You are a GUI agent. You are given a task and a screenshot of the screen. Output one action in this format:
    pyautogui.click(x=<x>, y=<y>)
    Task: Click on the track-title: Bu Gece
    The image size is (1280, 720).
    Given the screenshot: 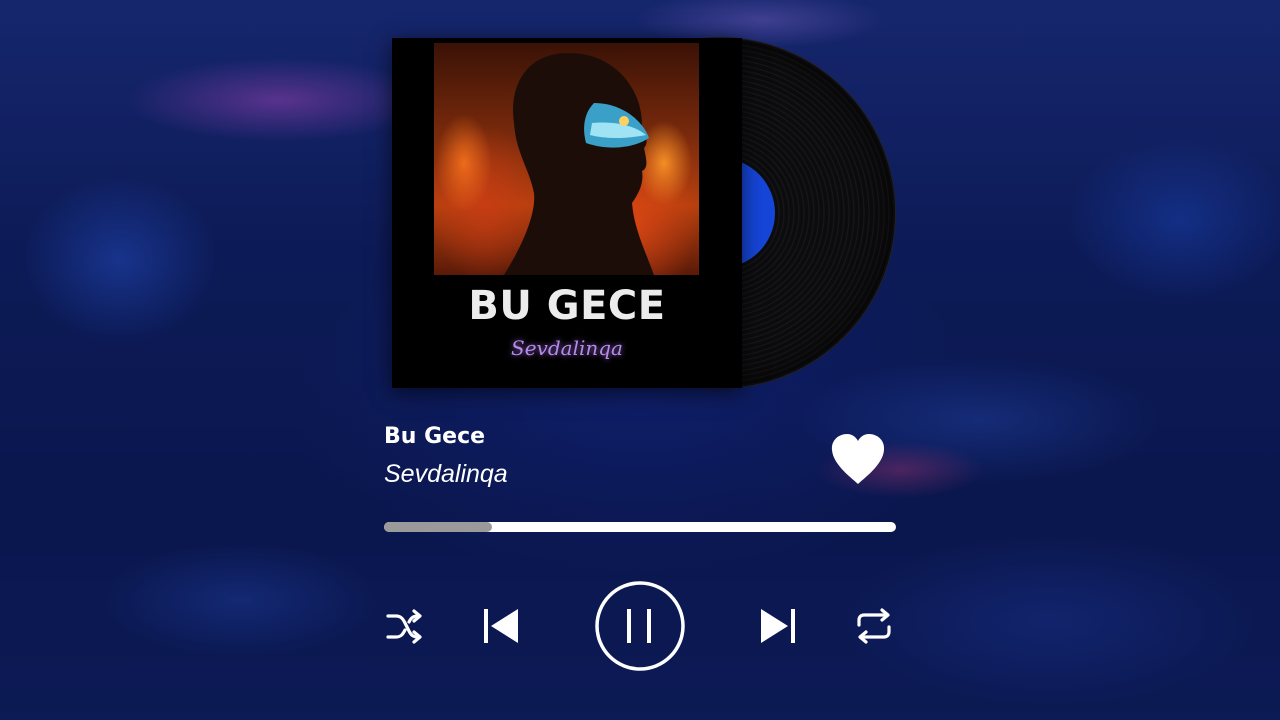 What is the action you would take?
    pyautogui.click(x=435, y=436)
    